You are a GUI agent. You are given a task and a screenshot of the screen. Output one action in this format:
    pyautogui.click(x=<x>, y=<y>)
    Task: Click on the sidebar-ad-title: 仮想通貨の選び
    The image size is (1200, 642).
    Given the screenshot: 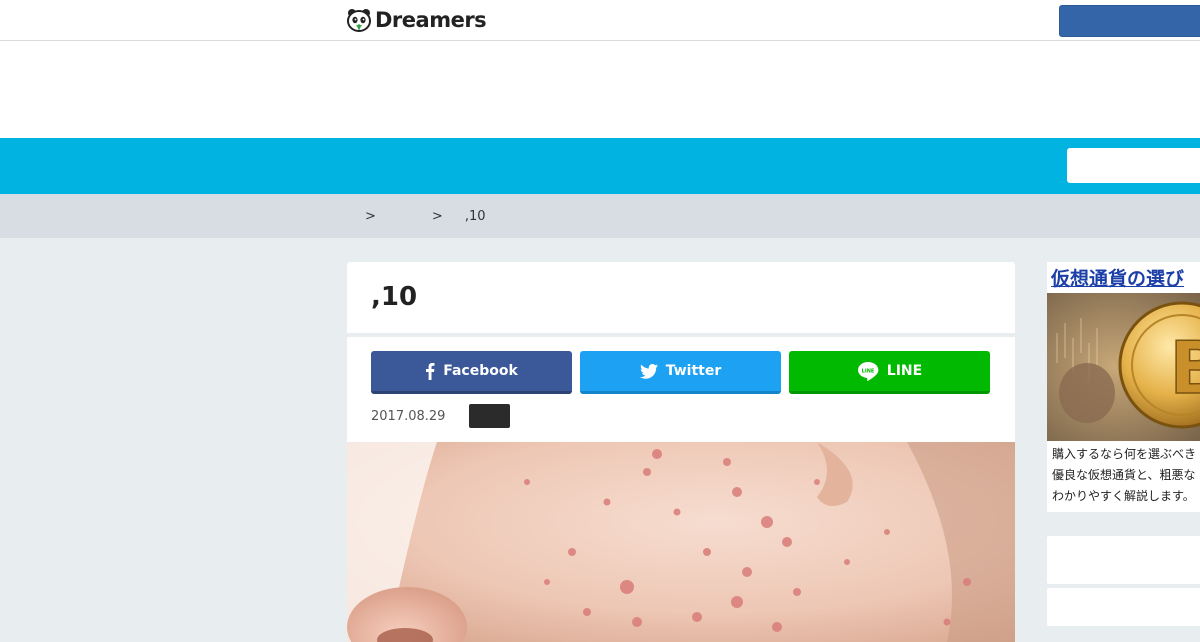 What is the action you would take?
    pyautogui.click(x=1117, y=278)
    